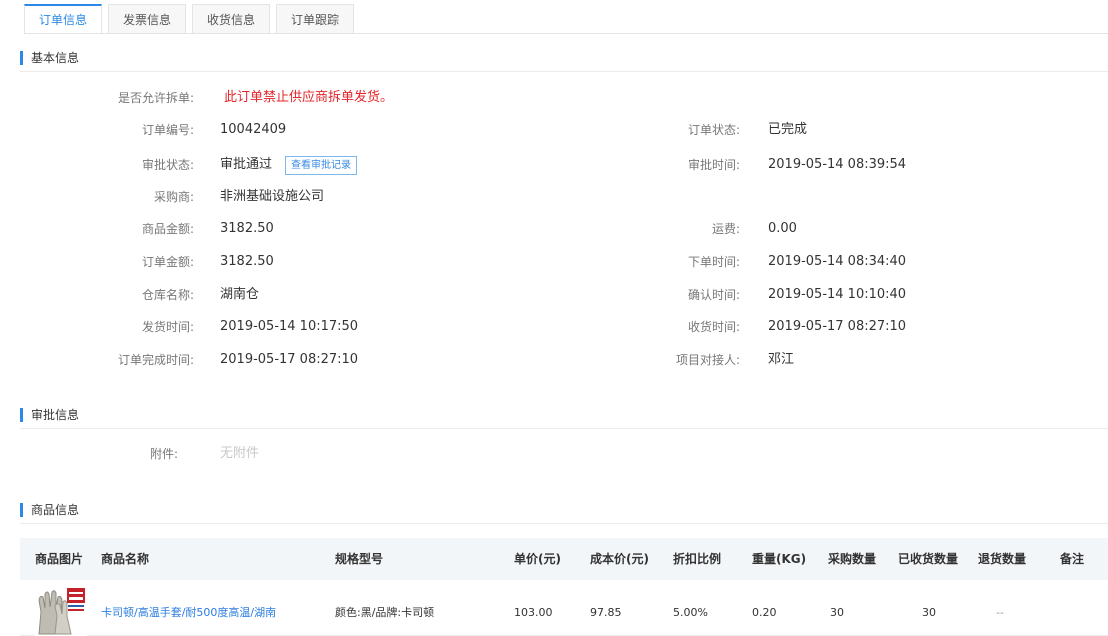 The image size is (1108, 636). I want to click on section-title-approval: 审批信息, so click(49, 415).